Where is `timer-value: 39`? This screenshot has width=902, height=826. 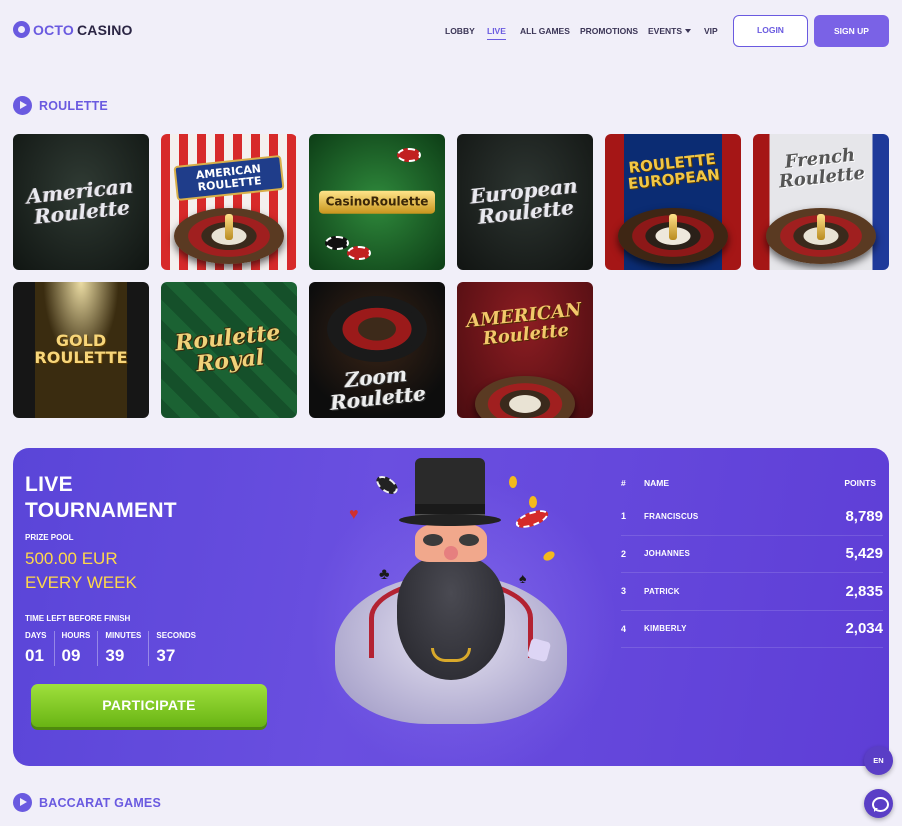
timer-value: 39 is located at coordinates (115, 655).